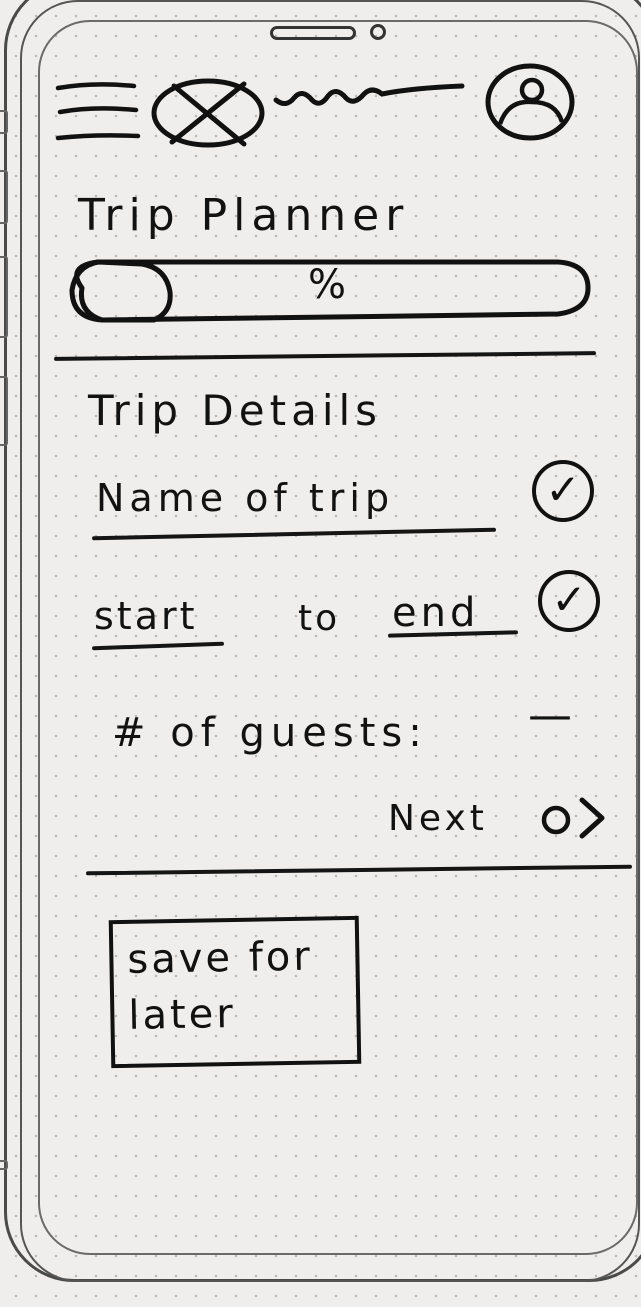  What do you see at coordinates (550, 715) in the screenshot?
I see `guests-input: —` at bounding box center [550, 715].